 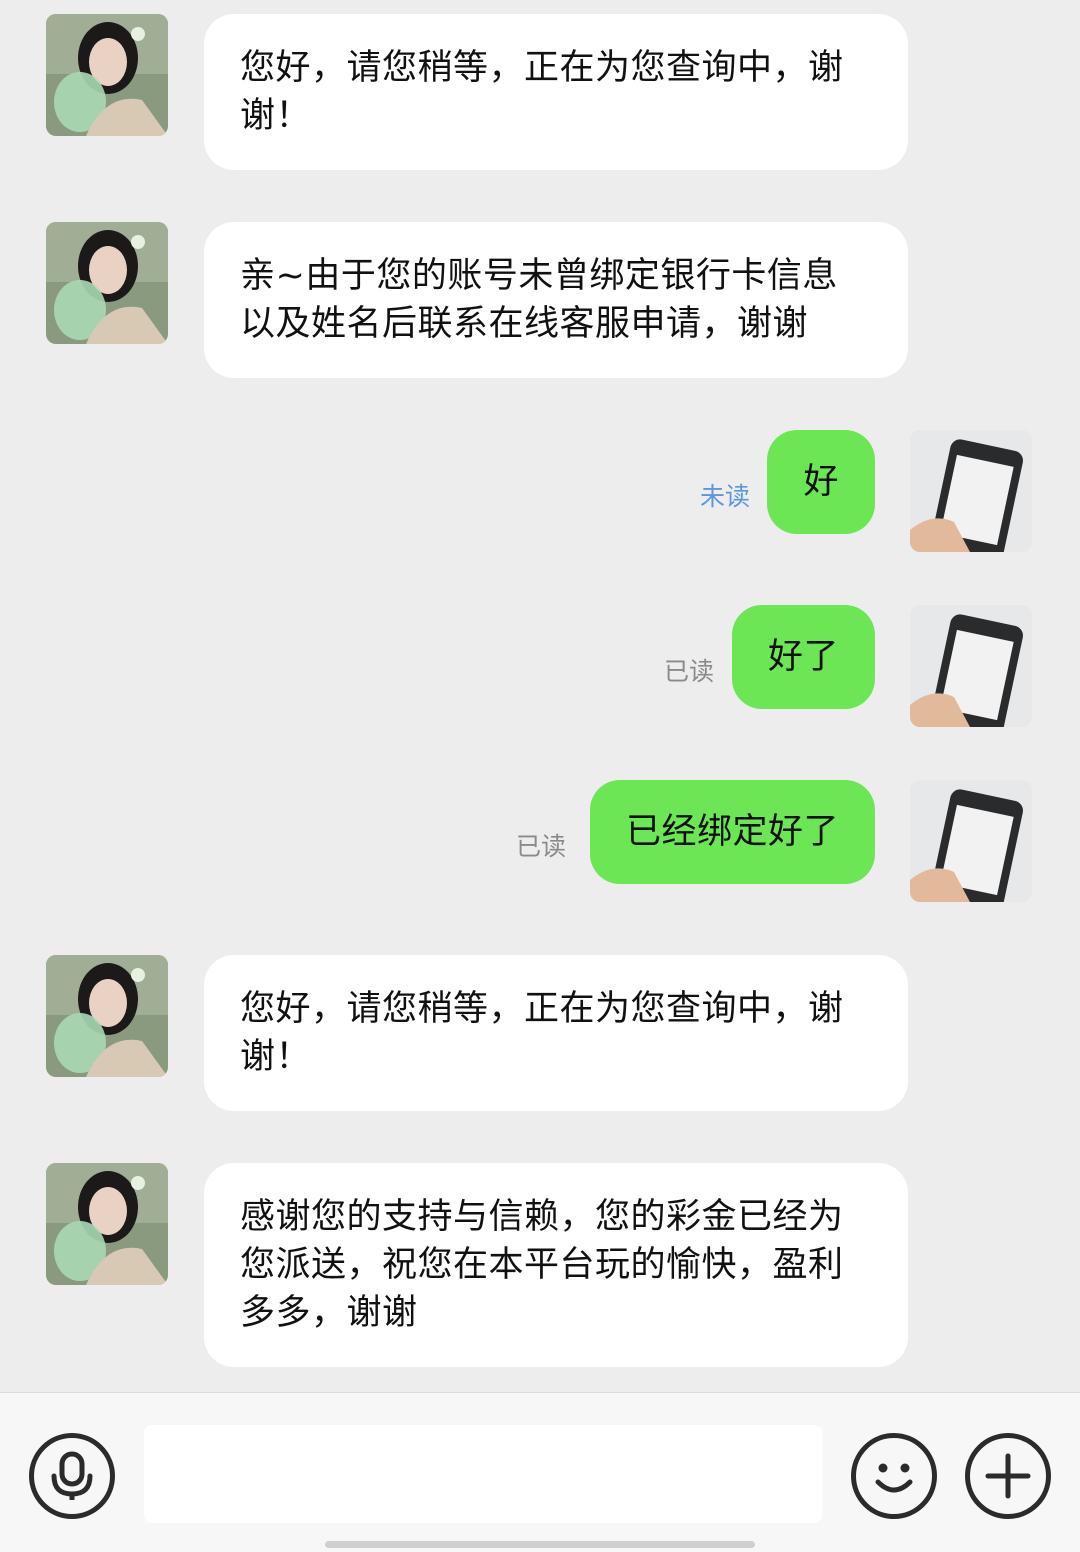 I want to click on message-bubble: 已经绑定好了, so click(x=732, y=832).